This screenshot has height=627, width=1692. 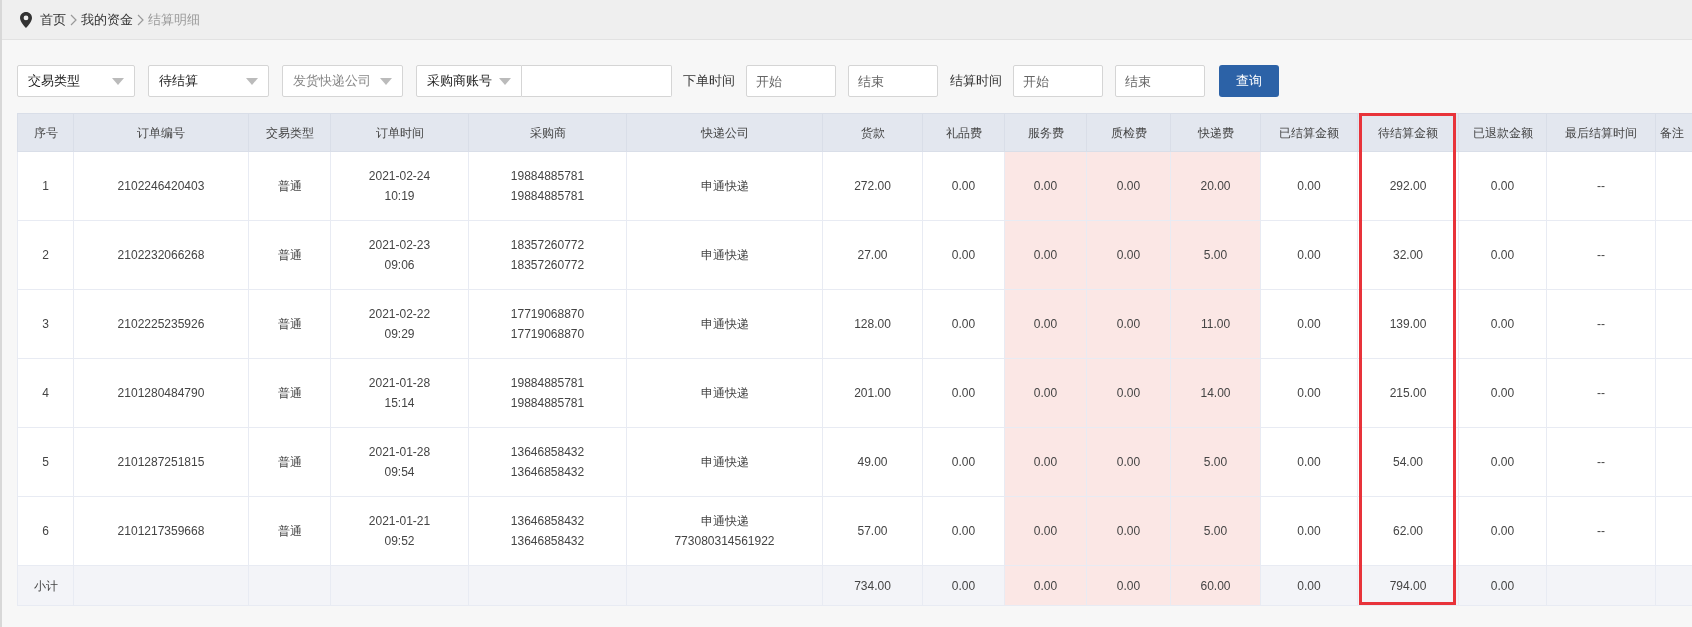 What do you see at coordinates (872, 132) in the screenshot?
I see `column-header: 货款` at bounding box center [872, 132].